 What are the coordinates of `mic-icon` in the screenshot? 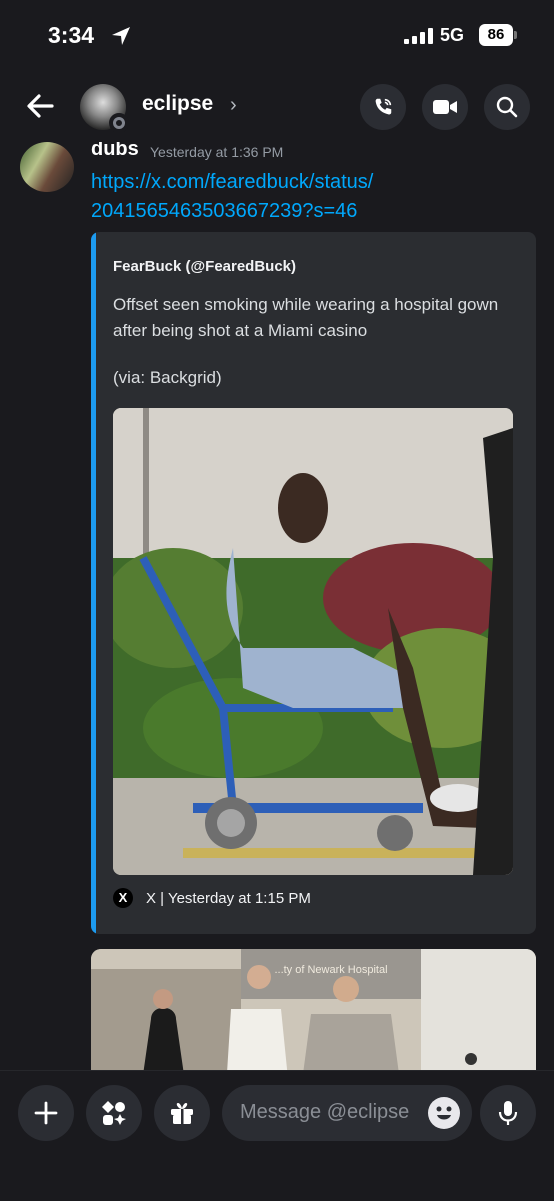 It's located at (508, 1113).